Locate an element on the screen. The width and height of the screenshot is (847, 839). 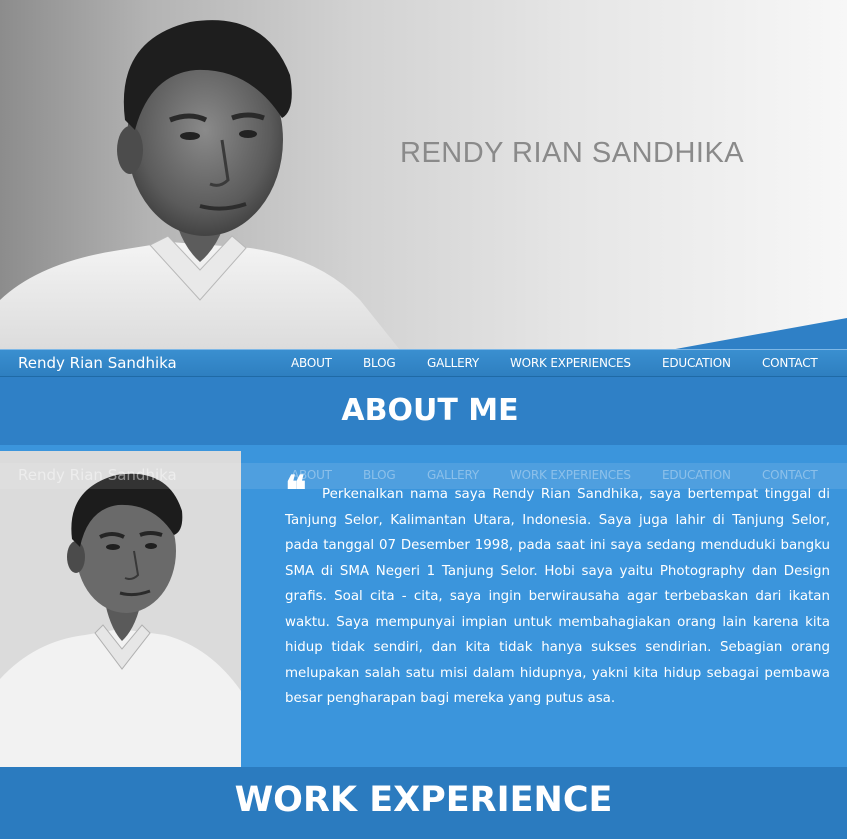
nav-item-gallery: GALLERY is located at coordinates (453, 363).